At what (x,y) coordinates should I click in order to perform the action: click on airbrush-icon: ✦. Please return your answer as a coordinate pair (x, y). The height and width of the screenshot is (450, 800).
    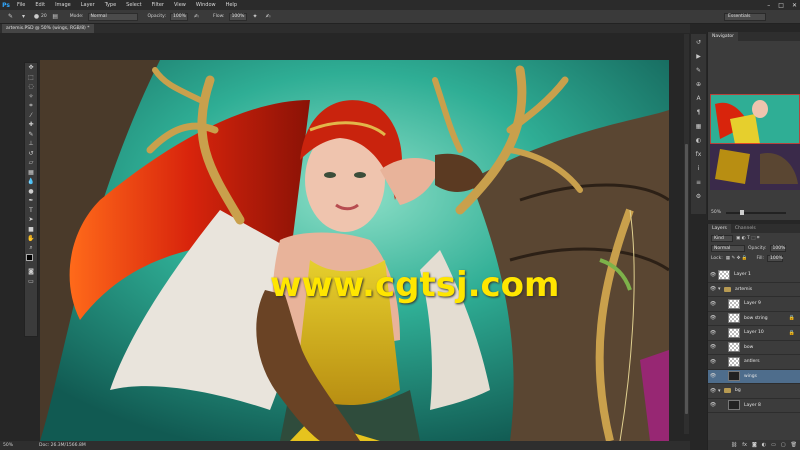
    Looking at the image, I should click on (255, 16).